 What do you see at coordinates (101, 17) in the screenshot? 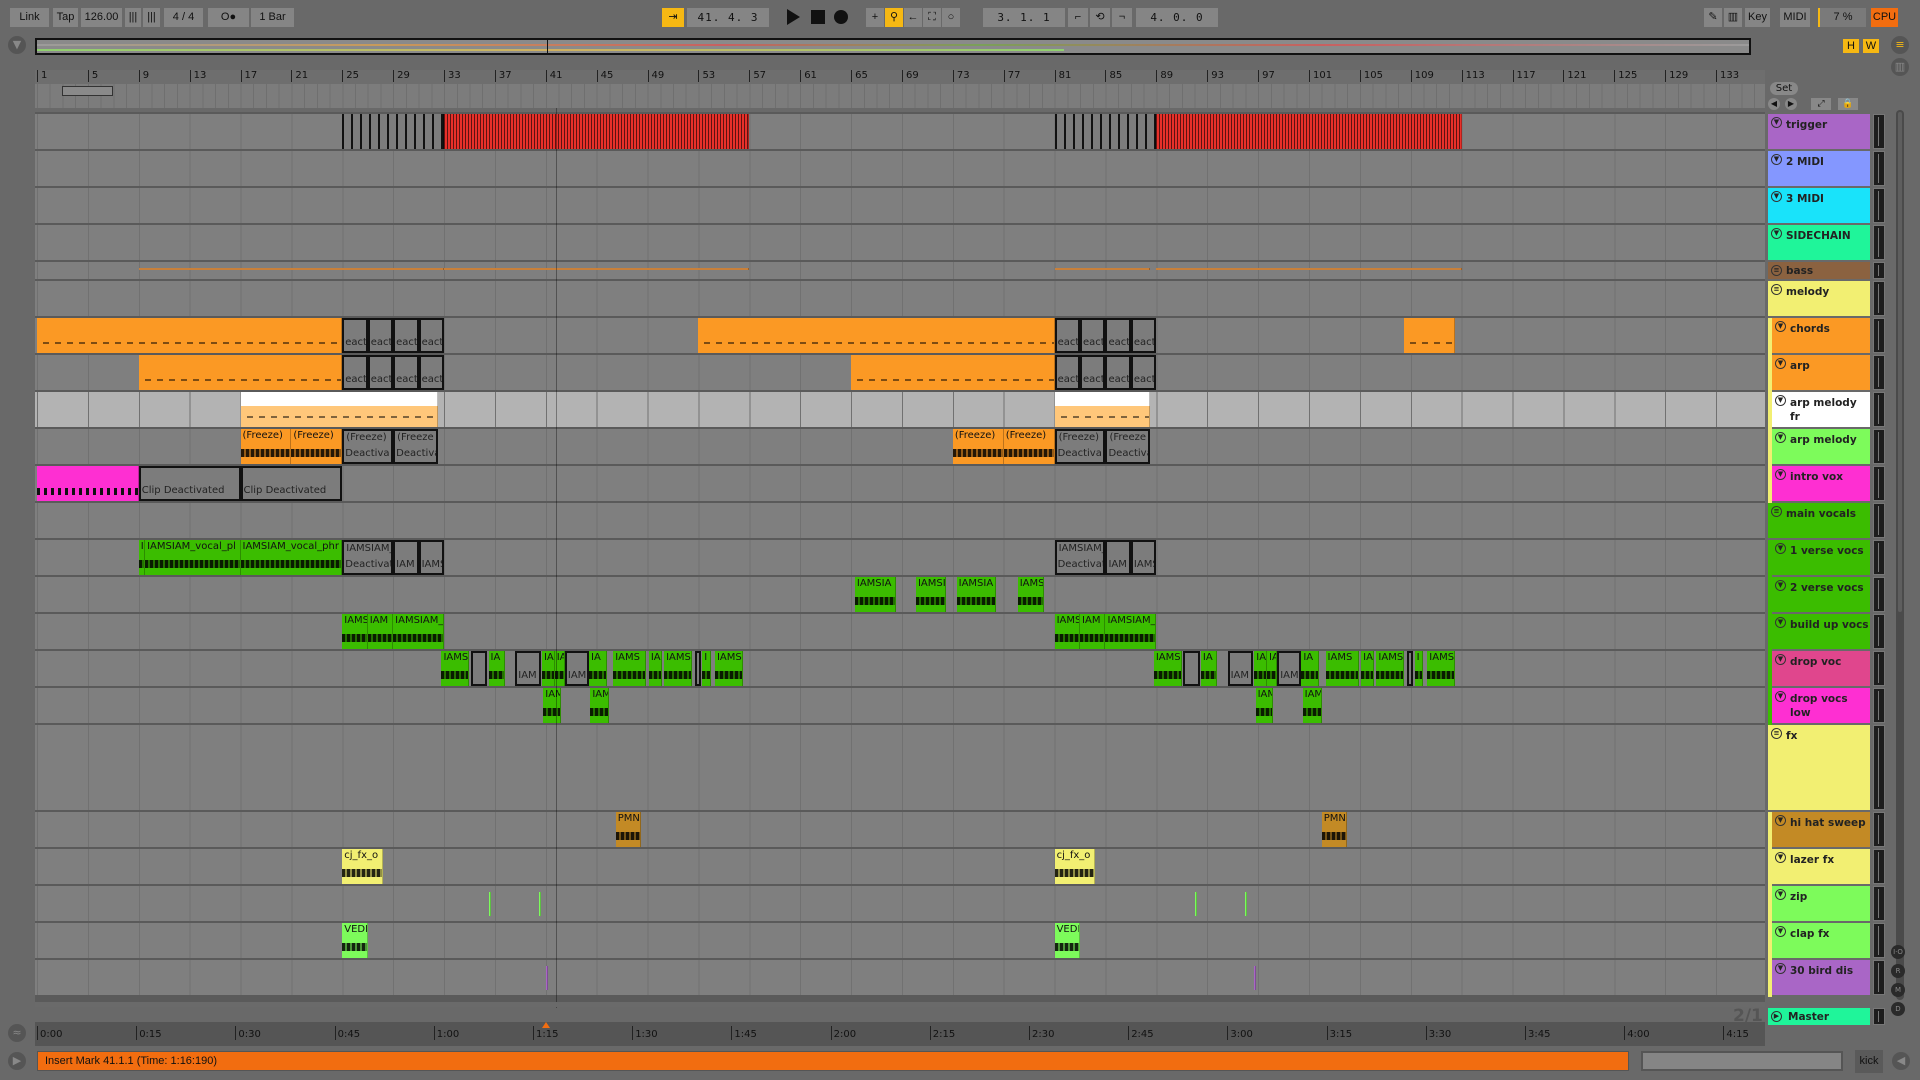
I see `tempo-field: 126.00` at bounding box center [101, 17].